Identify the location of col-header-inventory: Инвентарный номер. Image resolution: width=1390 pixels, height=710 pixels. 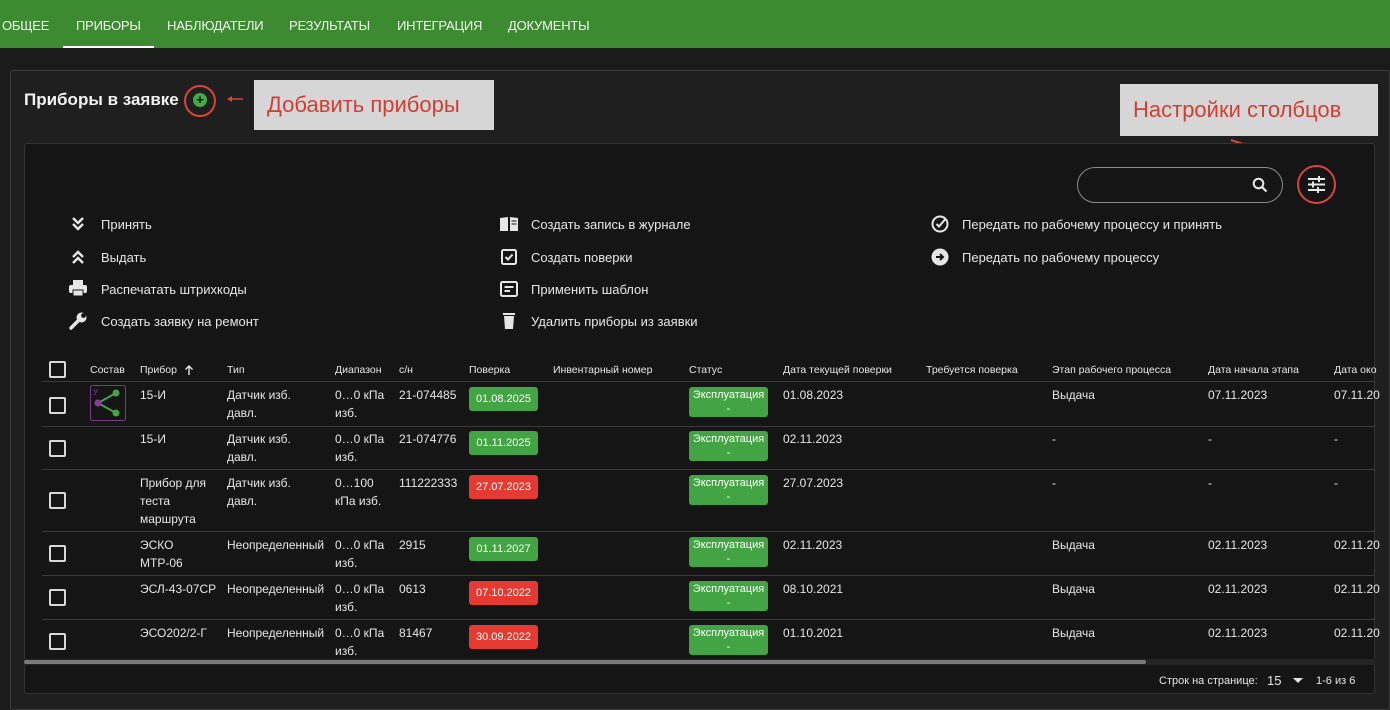
(602, 370).